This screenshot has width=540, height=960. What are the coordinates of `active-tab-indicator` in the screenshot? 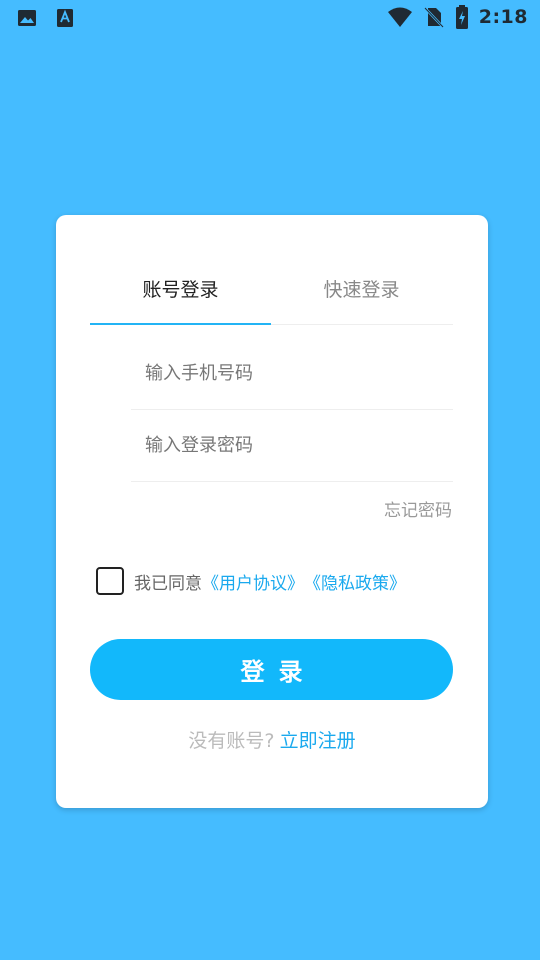 It's located at (180, 324).